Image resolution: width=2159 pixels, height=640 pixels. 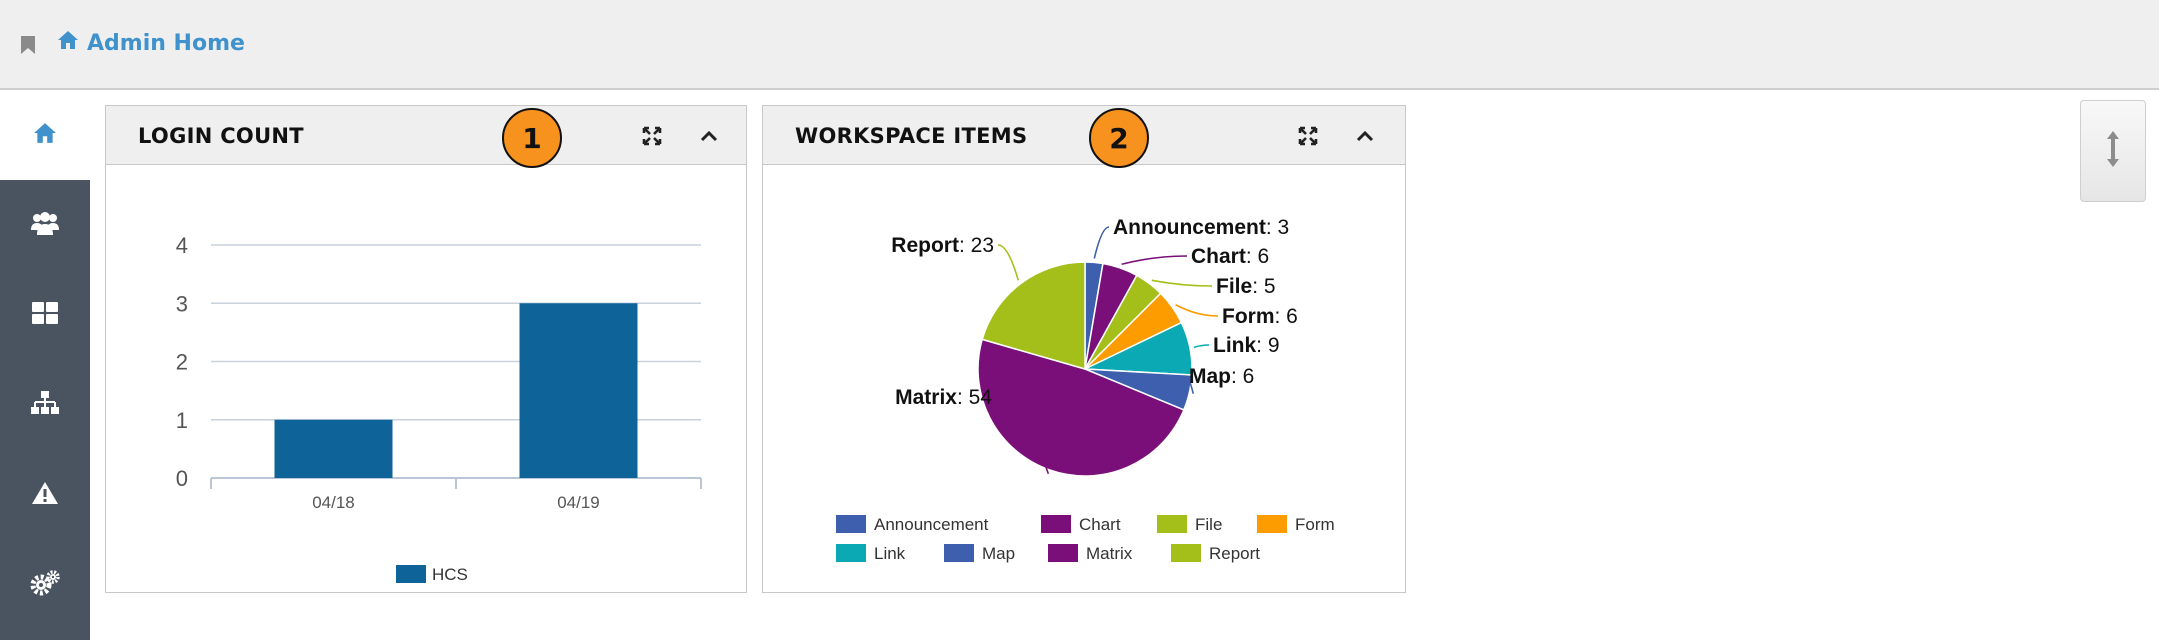 What do you see at coordinates (182, 478) in the screenshot?
I see `y-tick-label: 0` at bounding box center [182, 478].